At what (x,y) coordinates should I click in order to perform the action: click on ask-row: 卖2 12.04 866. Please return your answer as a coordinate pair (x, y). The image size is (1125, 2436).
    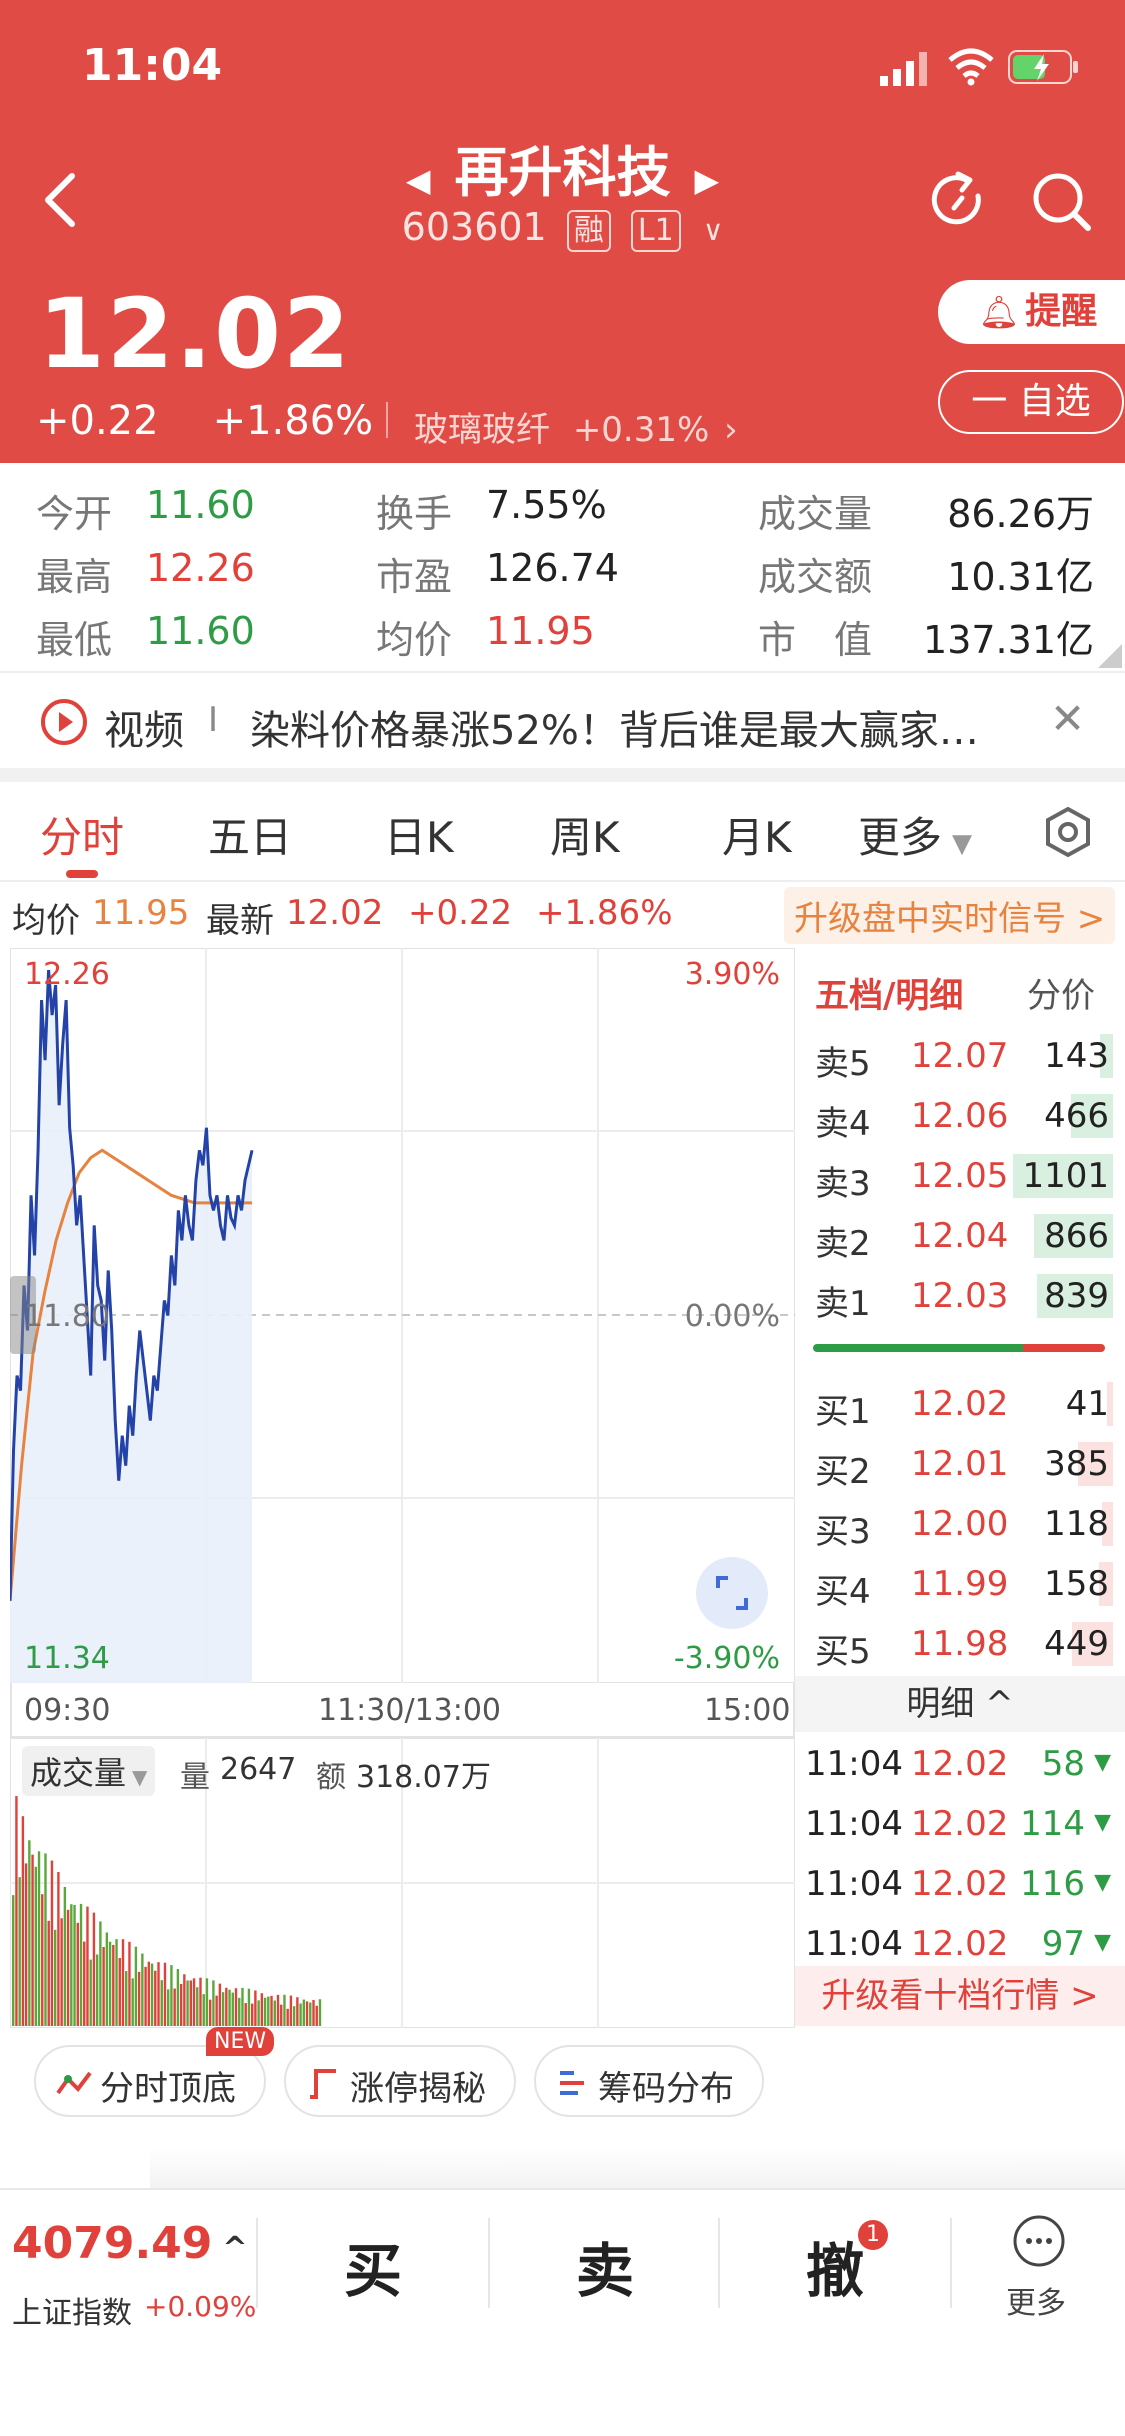
    Looking at the image, I should click on (960, 1236).